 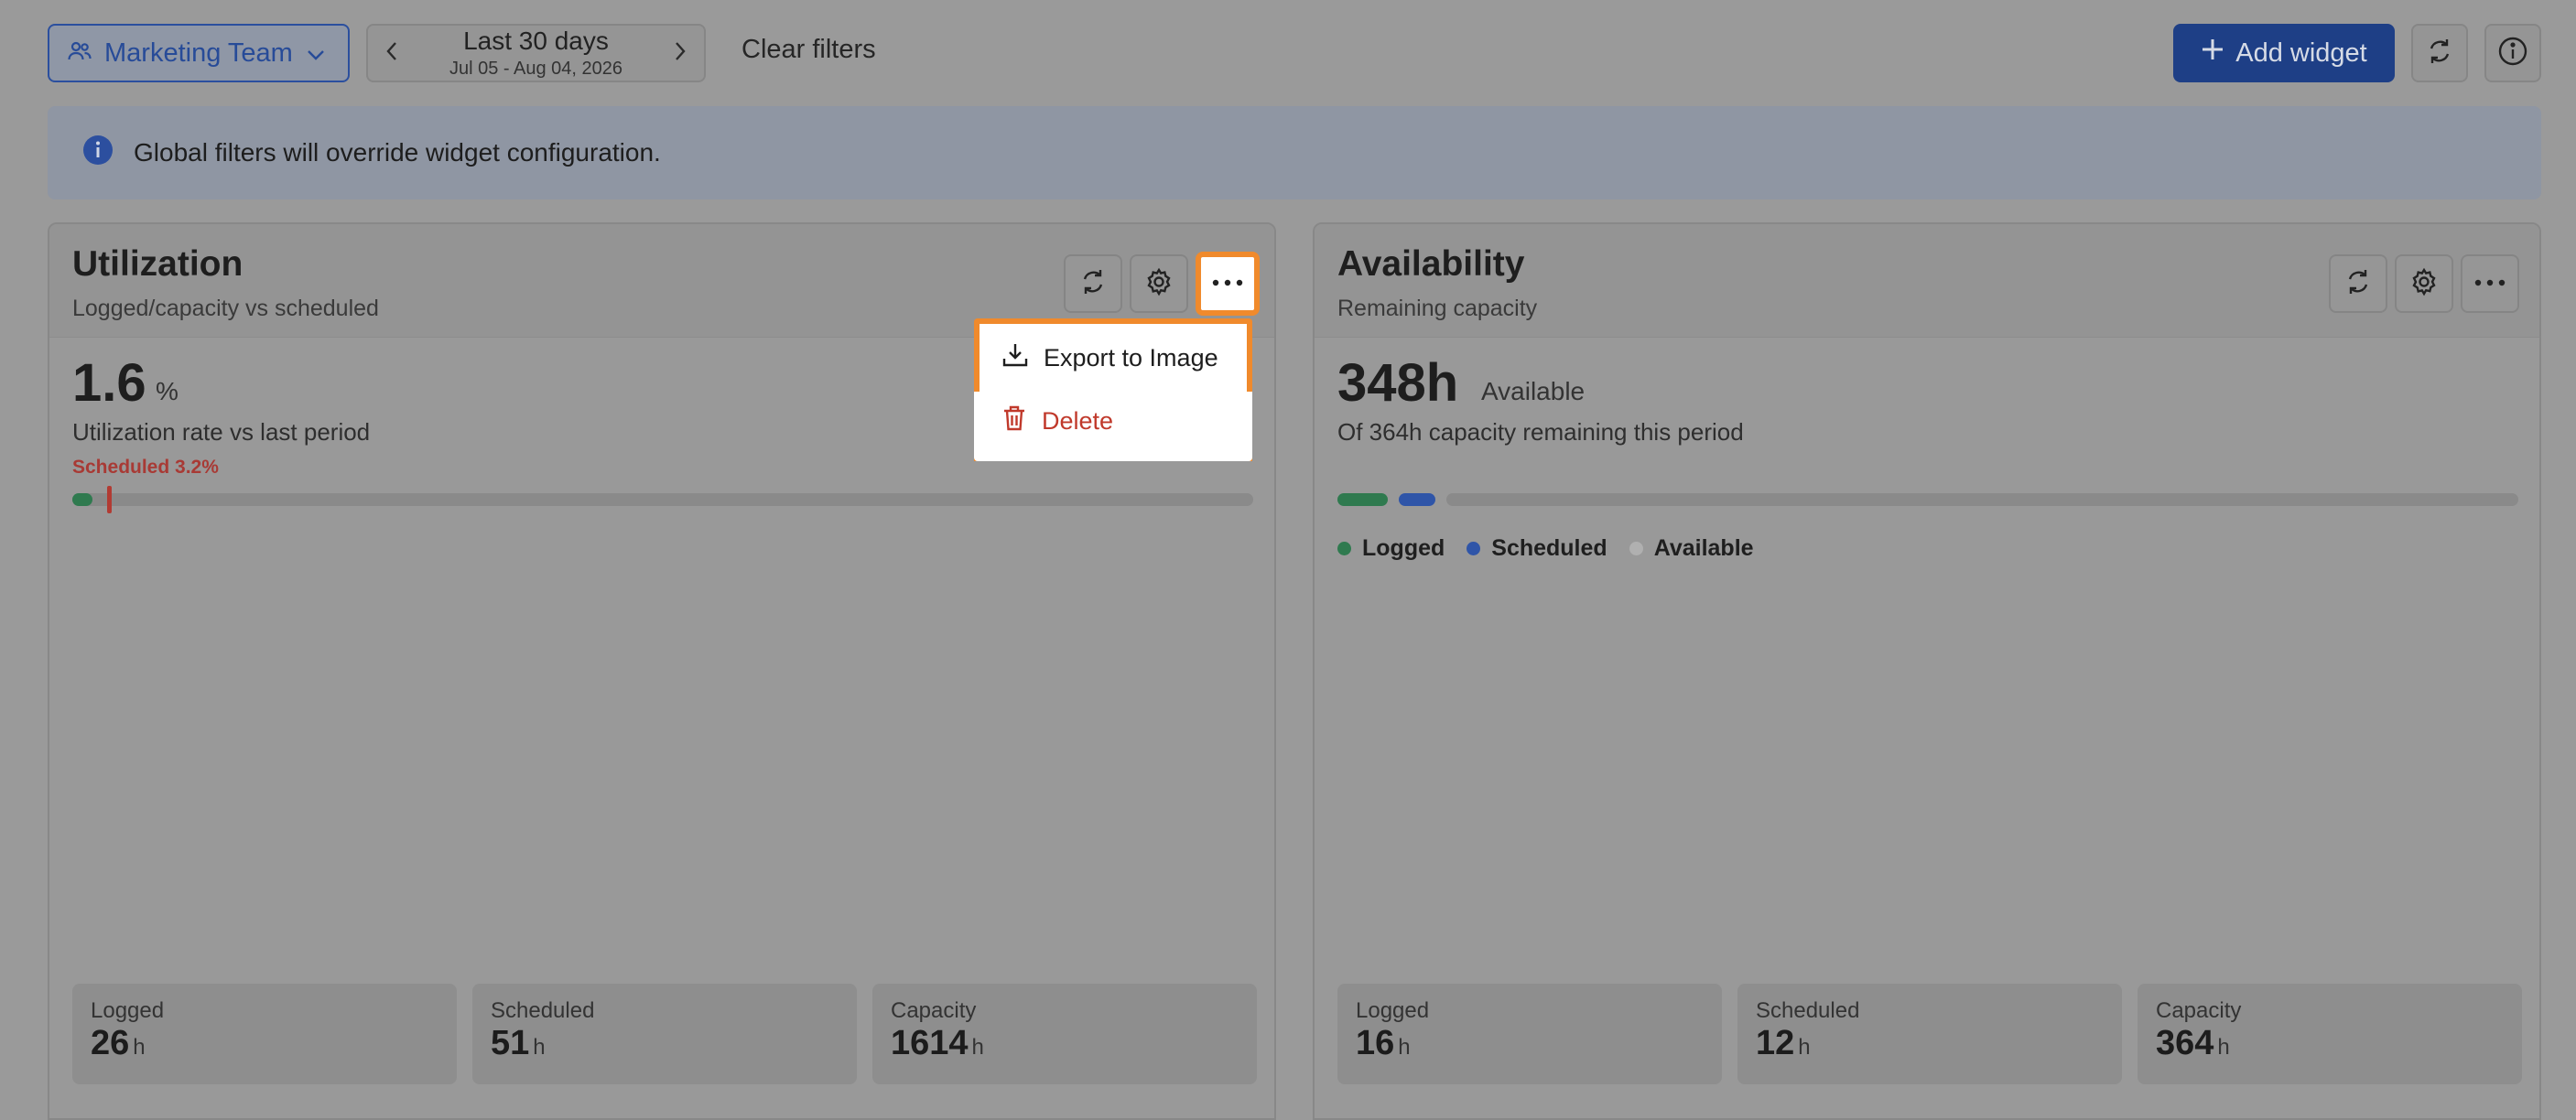 What do you see at coordinates (1549, 548) in the screenshot?
I see `legend-label: Scheduled` at bounding box center [1549, 548].